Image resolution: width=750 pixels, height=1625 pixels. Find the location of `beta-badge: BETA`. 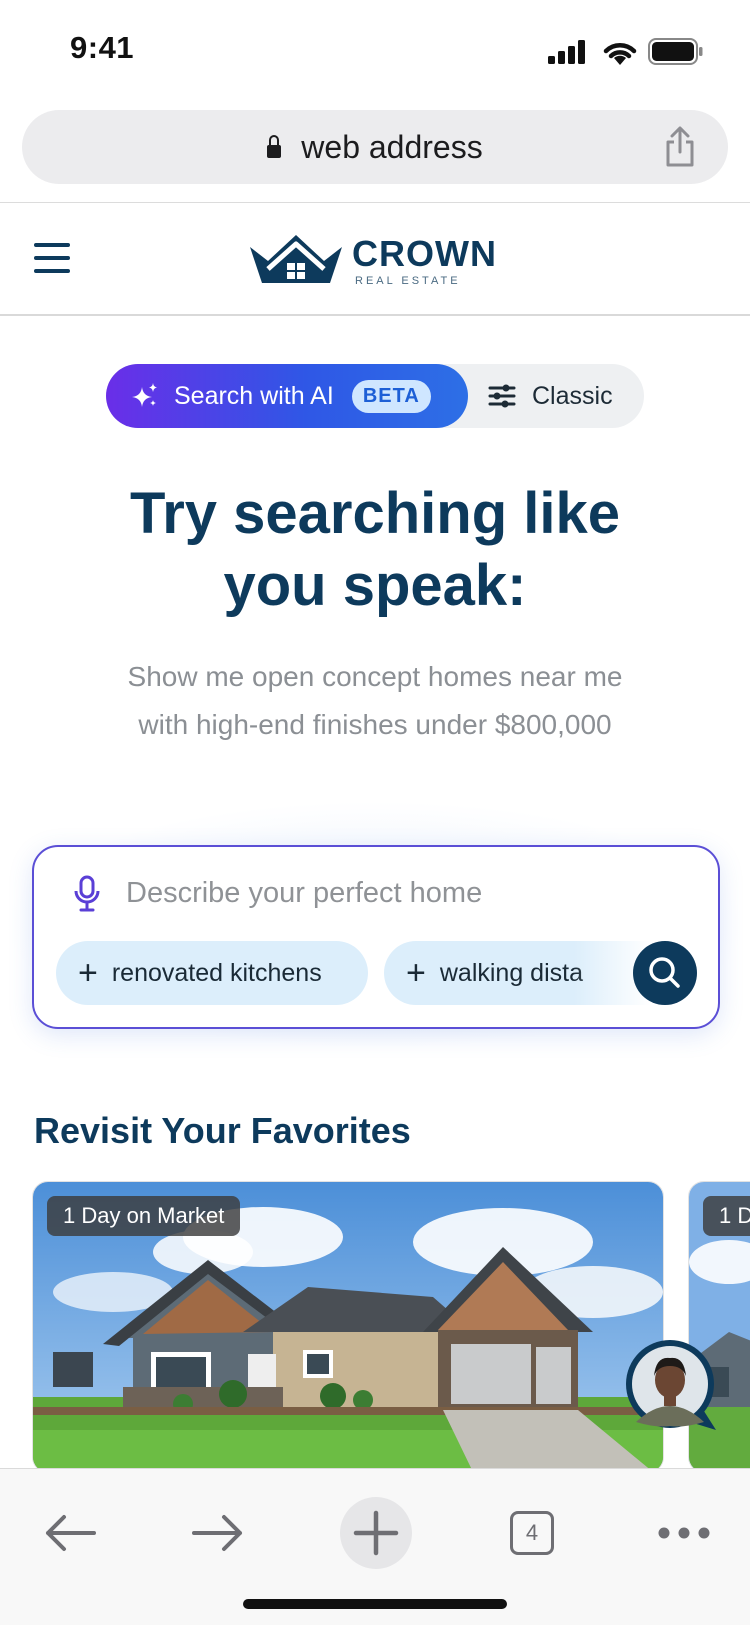

beta-badge: BETA is located at coordinates (391, 396).